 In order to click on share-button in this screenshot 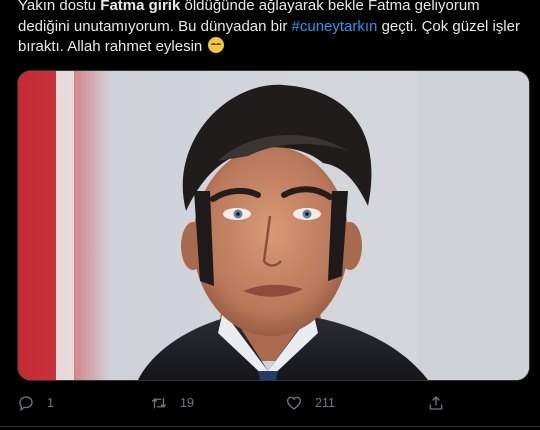, I will do `click(436, 403)`.